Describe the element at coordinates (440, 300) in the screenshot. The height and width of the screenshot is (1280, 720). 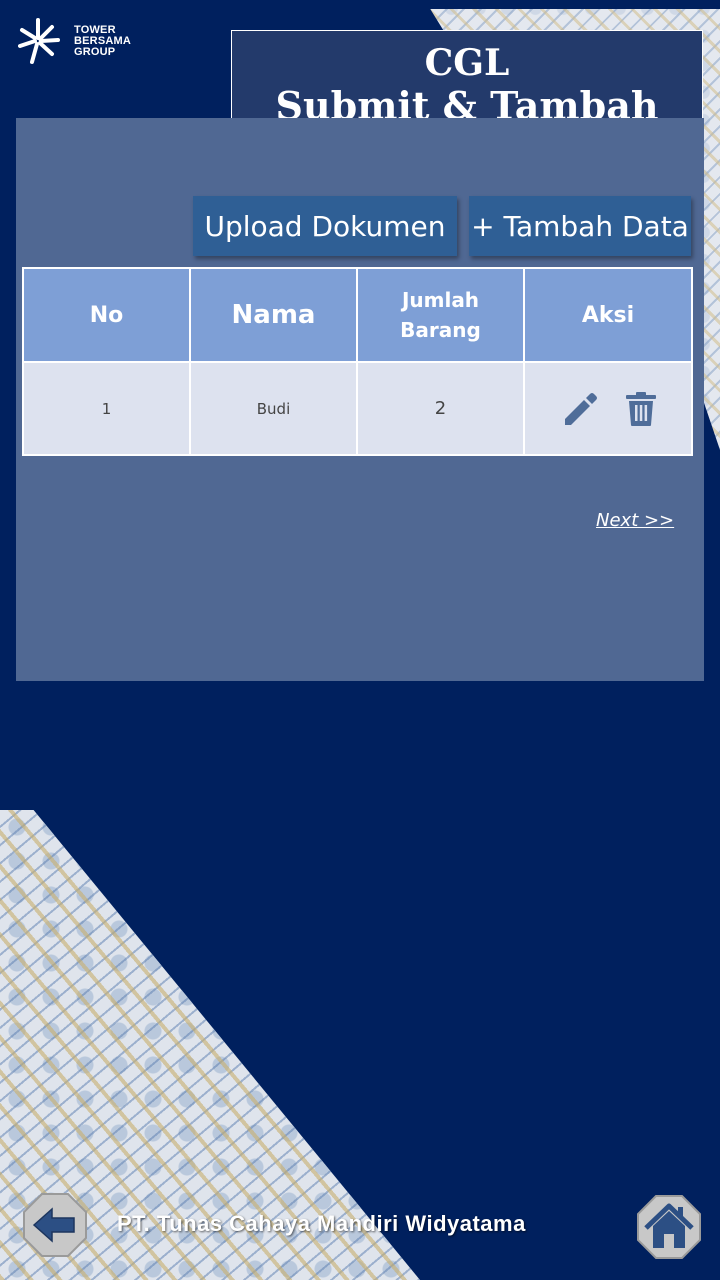
I see `header-jumlah-line-1: Jumlah` at that location.